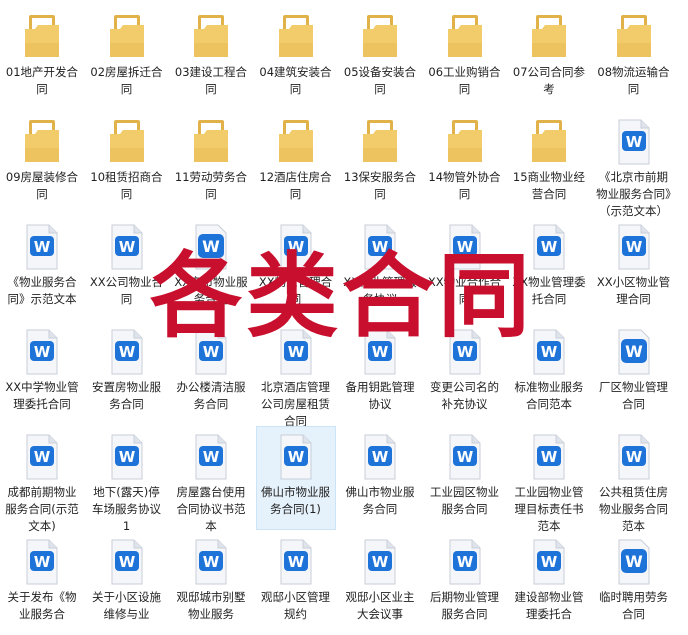  I want to click on file-item: W 备用钥匙管理协议, so click(380, 373).